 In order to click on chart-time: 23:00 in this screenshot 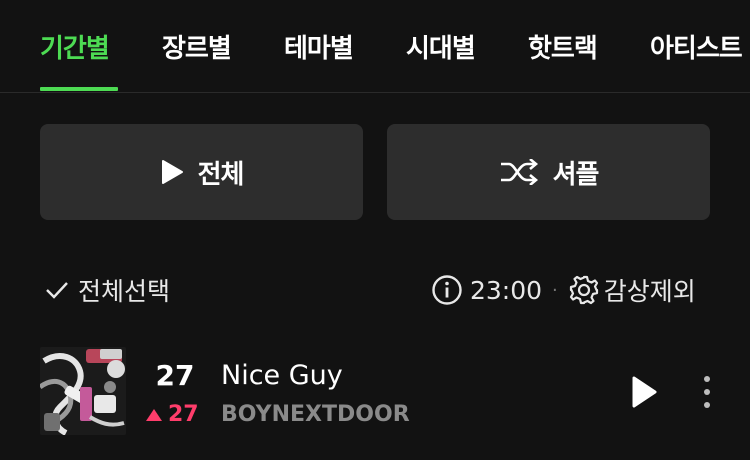, I will do `click(506, 290)`.